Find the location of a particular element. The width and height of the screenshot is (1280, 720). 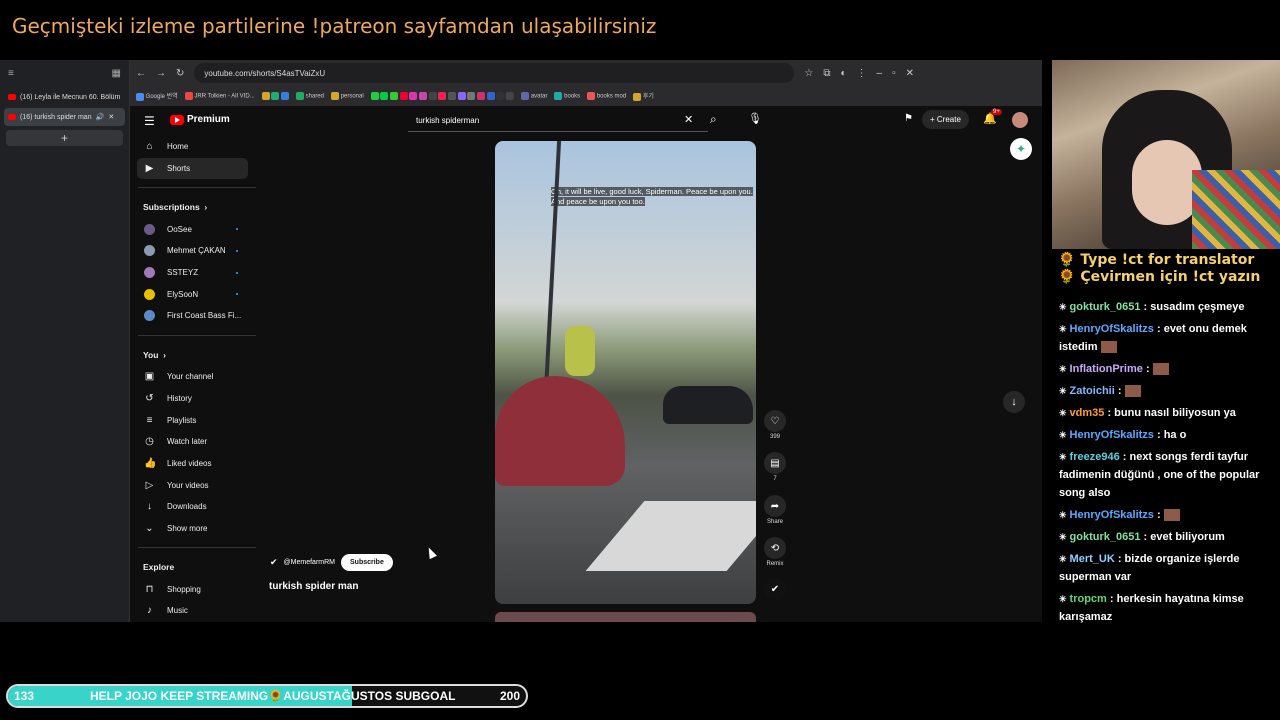

minimize-icon: – is located at coordinates (880, 73).